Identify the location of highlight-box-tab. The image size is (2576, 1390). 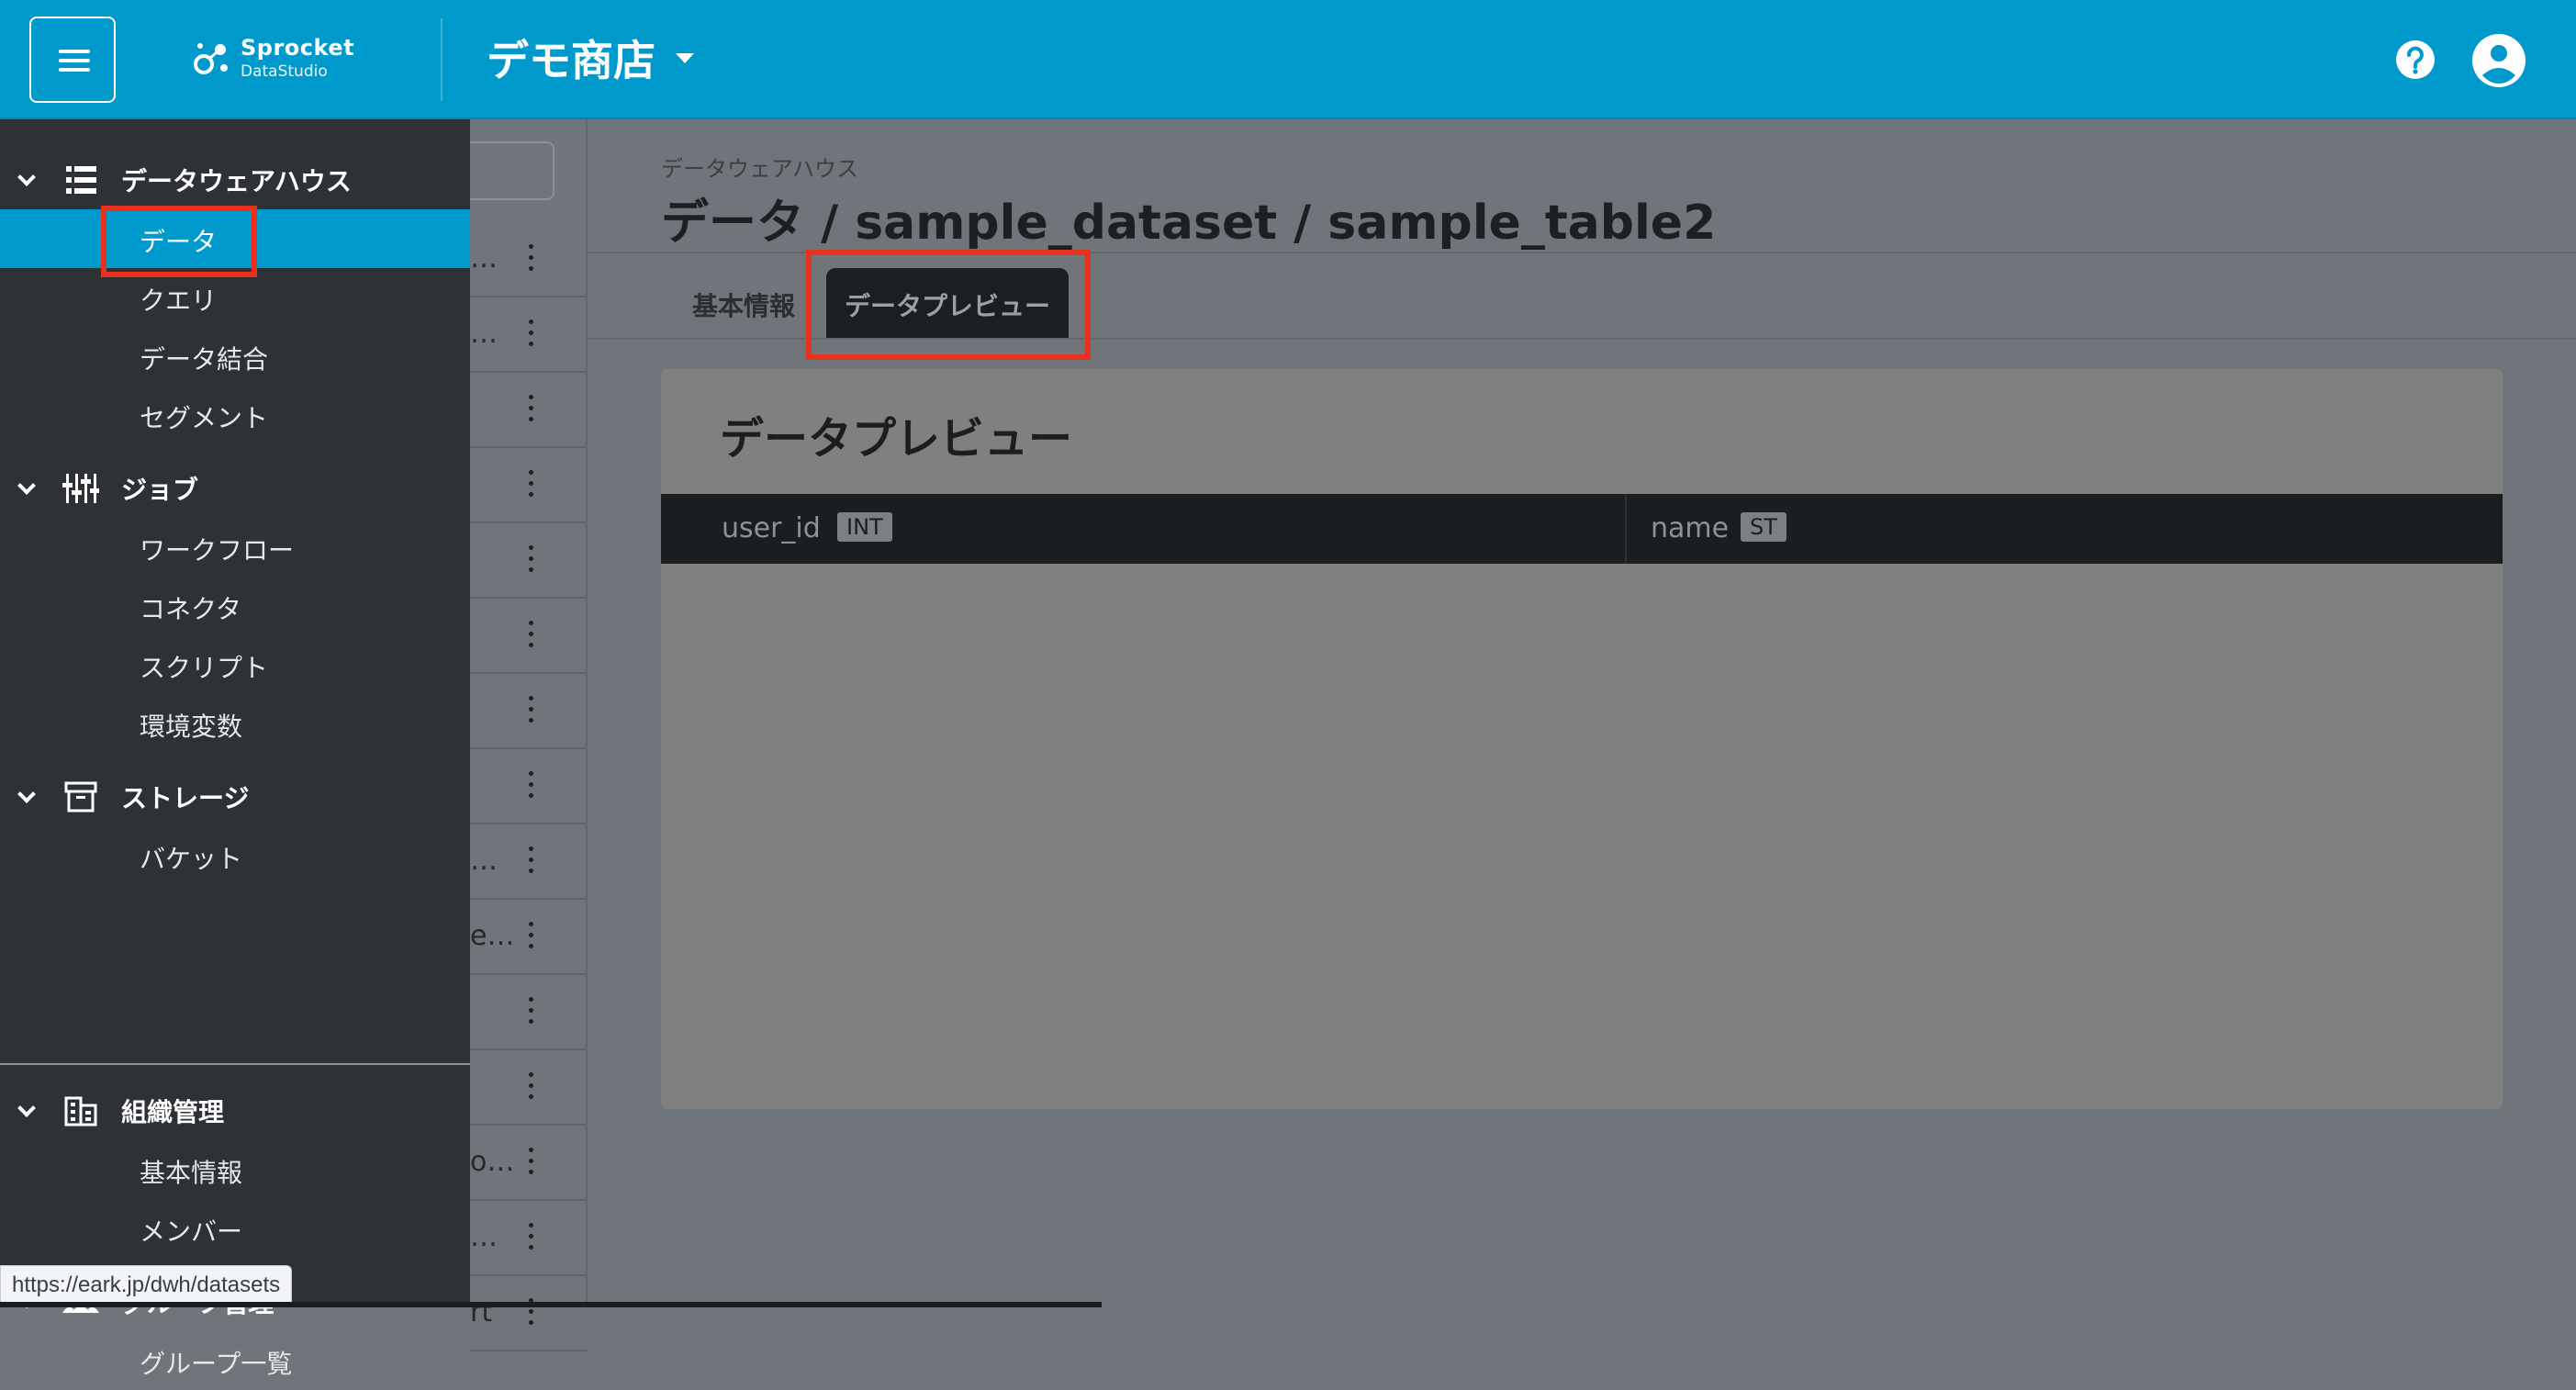
(948, 305).